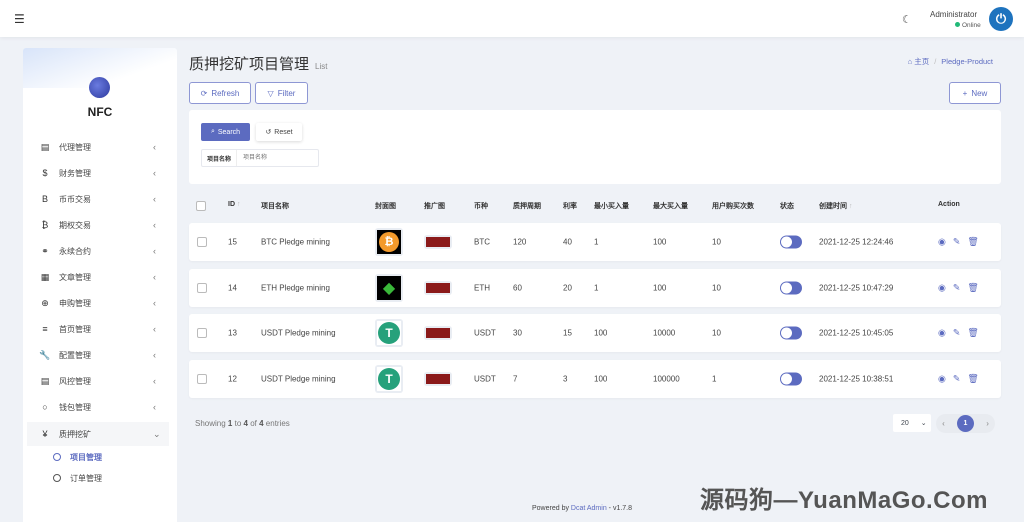 This screenshot has height=522, width=1024. I want to click on cell-created: 2021-12-25 12:24:46, so click(856, 242).